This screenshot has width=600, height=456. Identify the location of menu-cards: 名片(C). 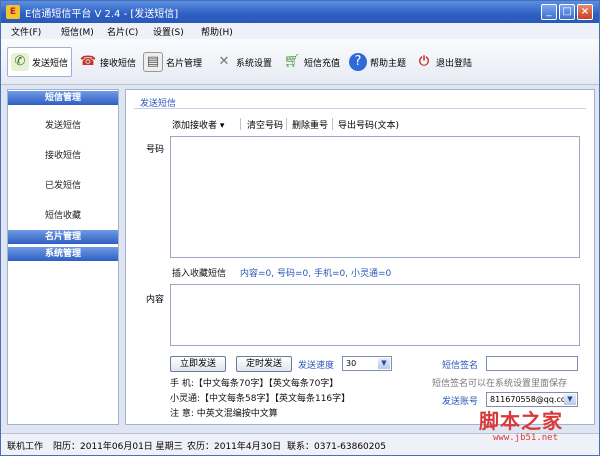
(122, 31).